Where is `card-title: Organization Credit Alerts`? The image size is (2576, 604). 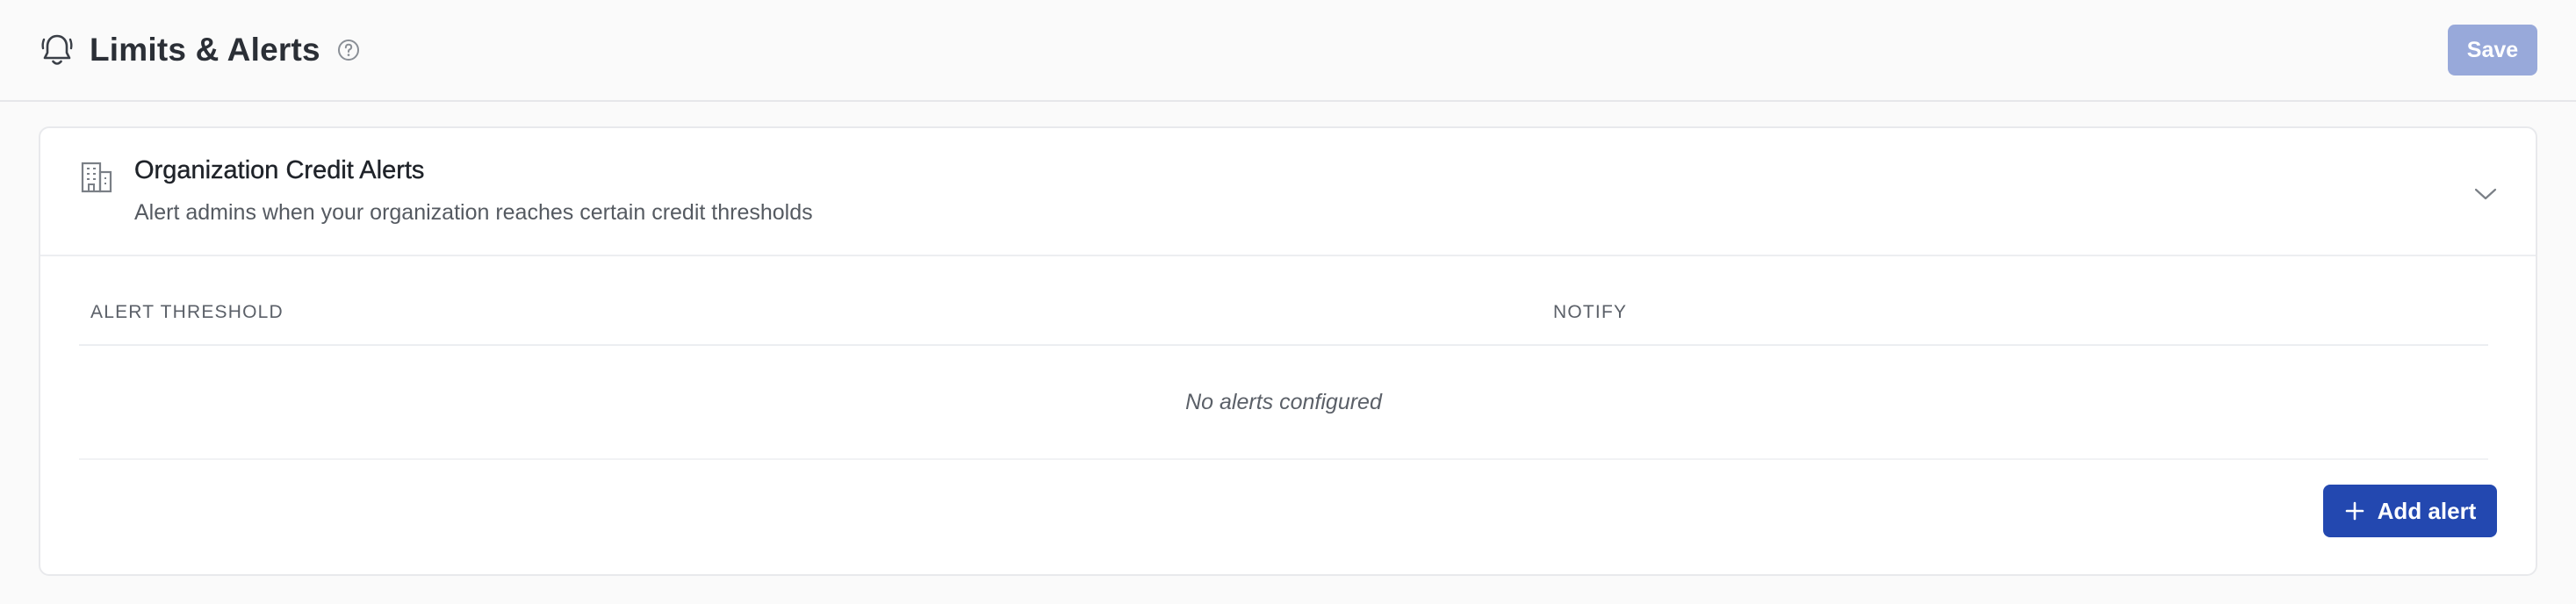 card-title: Organization Credit Alerts is located at coordinates (279, 170).